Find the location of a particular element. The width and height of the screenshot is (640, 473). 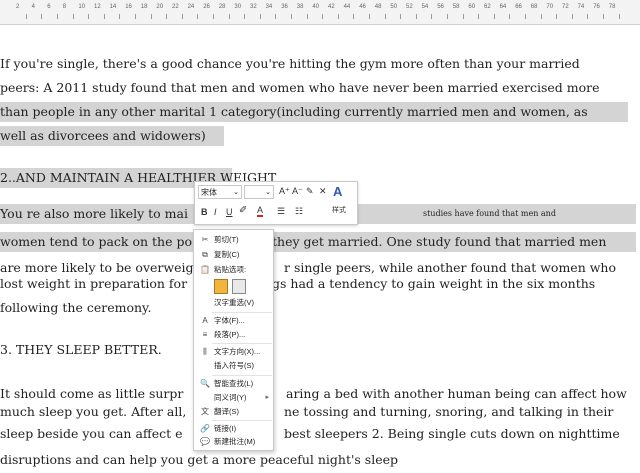

menu-item-insert-symbol: 插入符号(S) is located at coordinates (233, 366).